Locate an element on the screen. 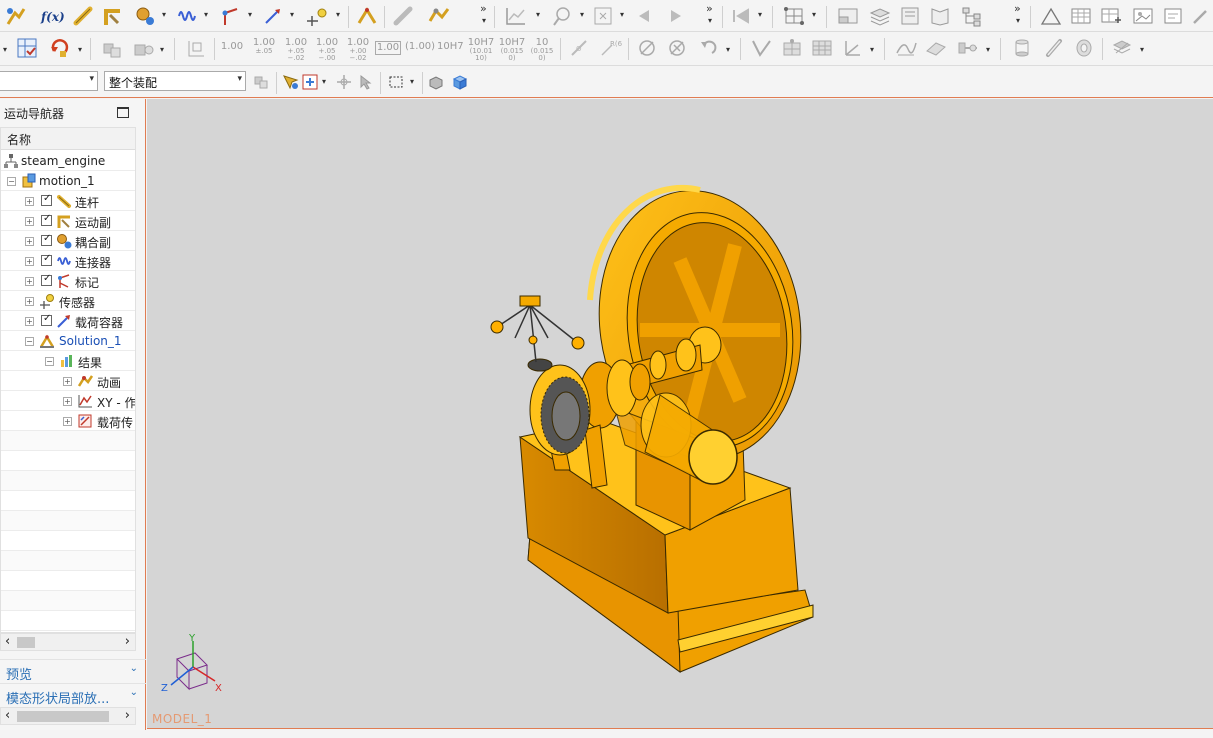 Image resolution: width=1213 pixels, height=738 pixels. joint-icon is located at coordinates (113, 16).